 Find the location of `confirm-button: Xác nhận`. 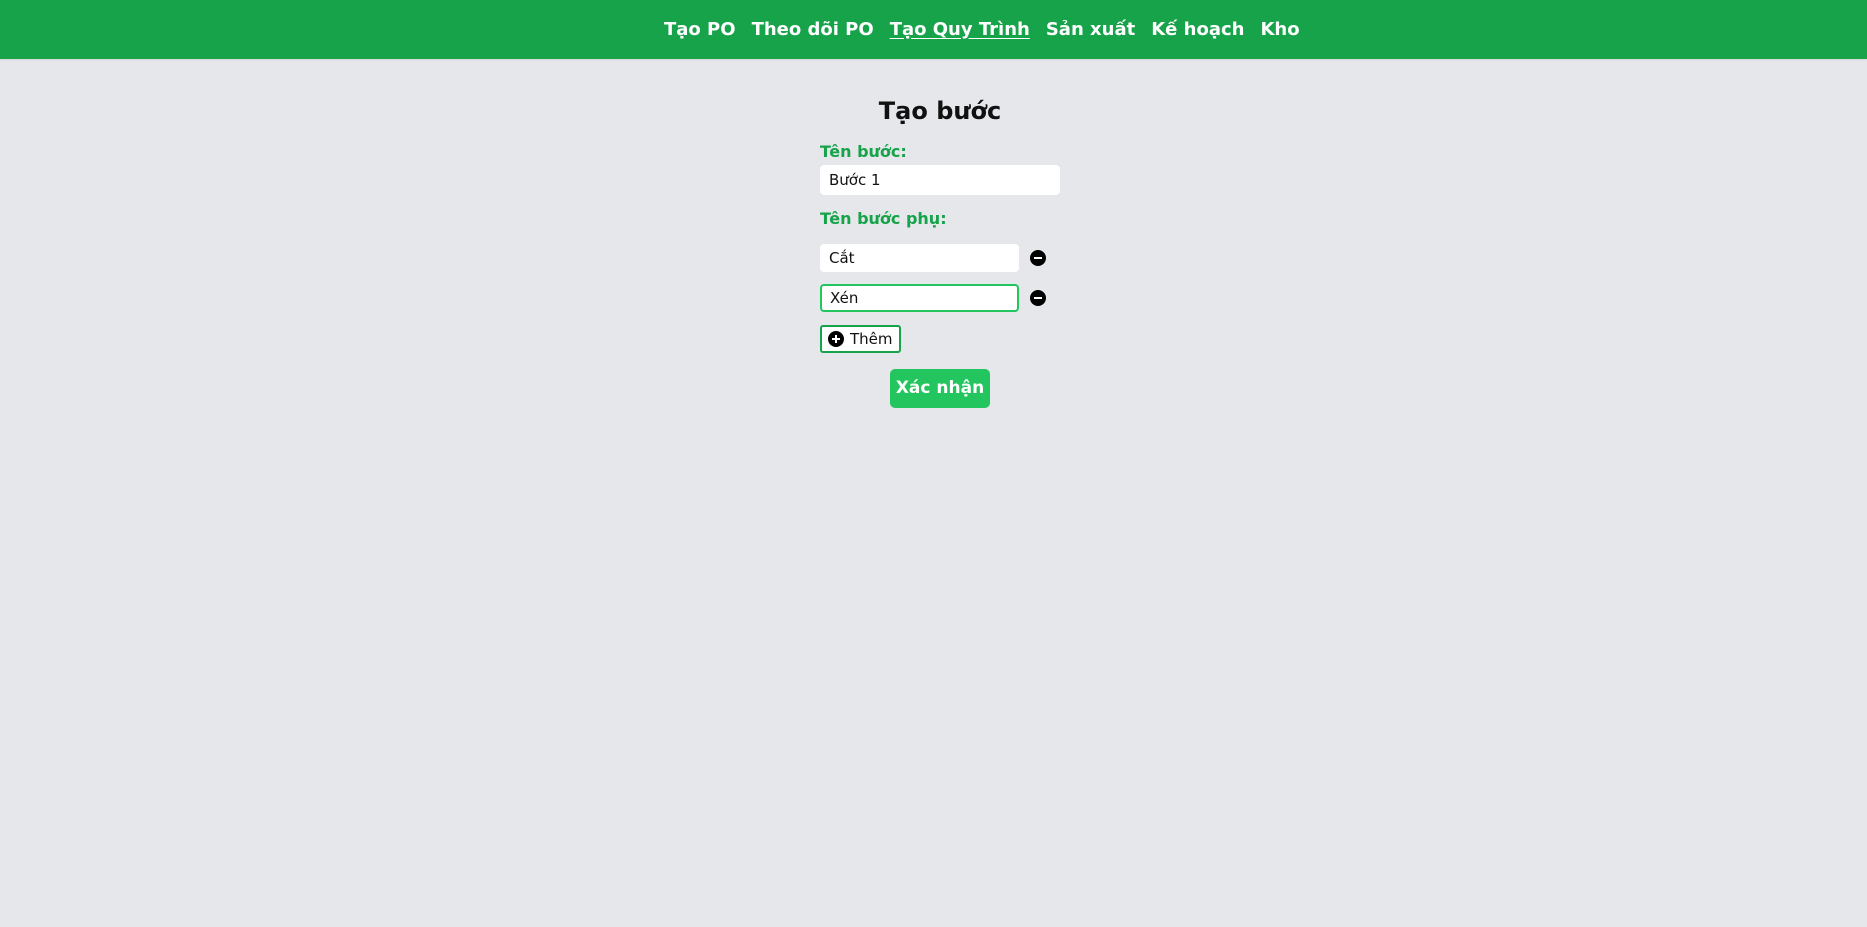

confirm-button: Xác nhận is located at coordinates (940, 388).